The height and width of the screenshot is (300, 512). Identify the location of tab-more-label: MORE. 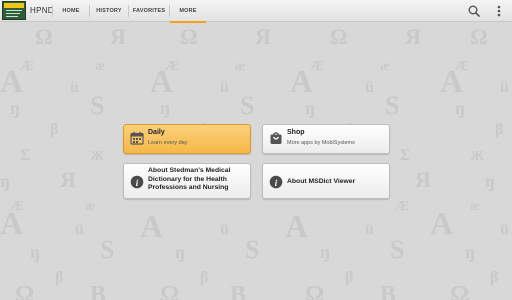
(188, 11).